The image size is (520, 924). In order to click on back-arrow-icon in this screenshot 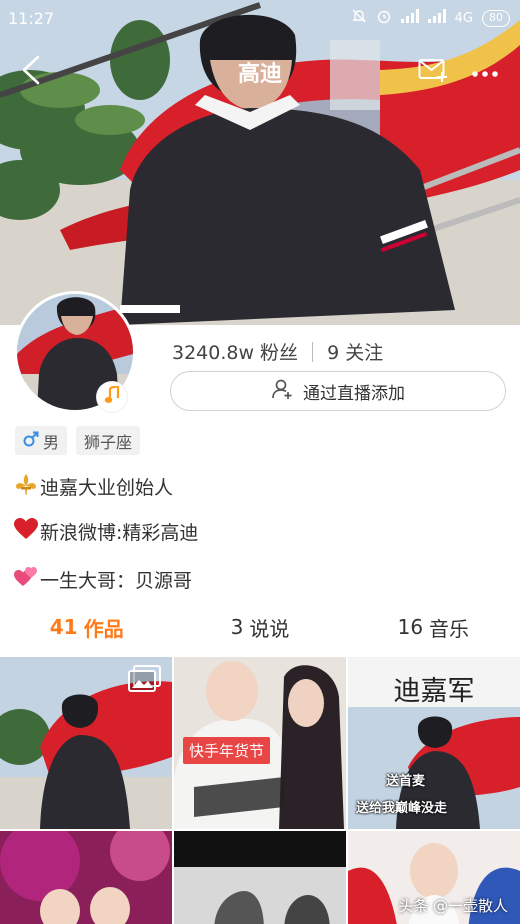, I will do `click(31, 72)`.